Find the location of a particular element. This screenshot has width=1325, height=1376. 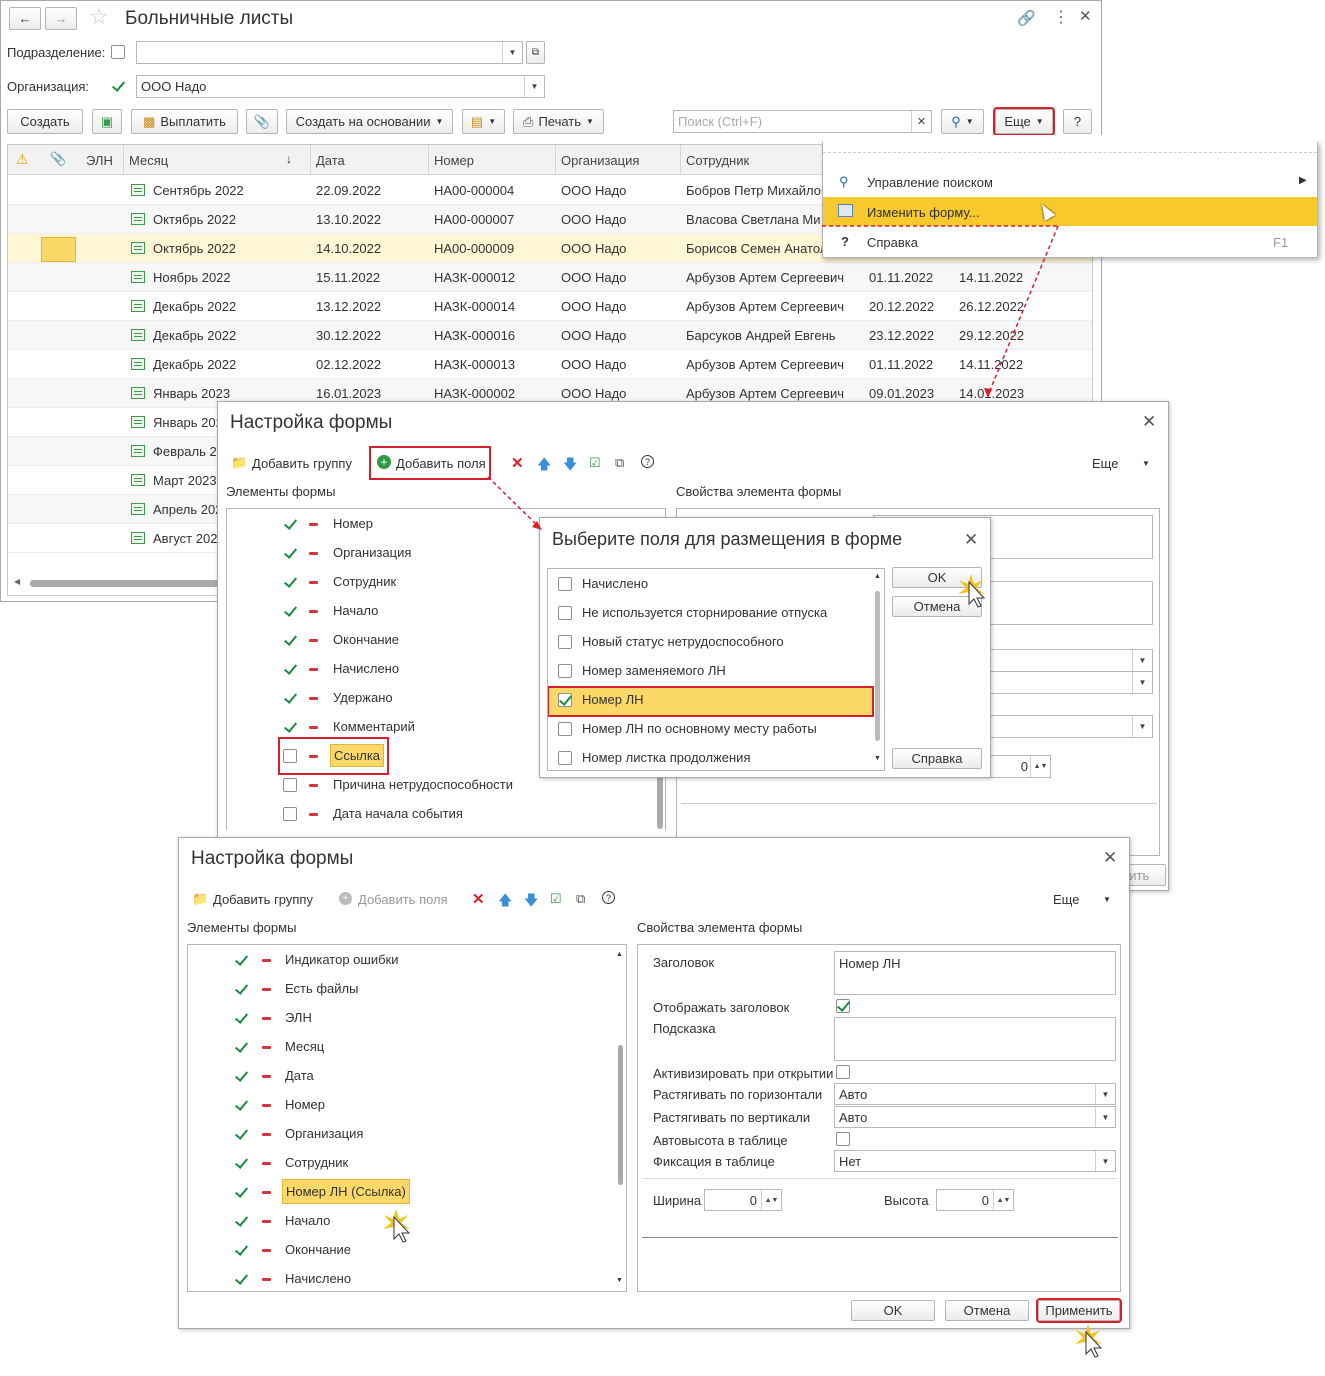

favorite-star-icon: ☆ is located at coordinates (99, 17).